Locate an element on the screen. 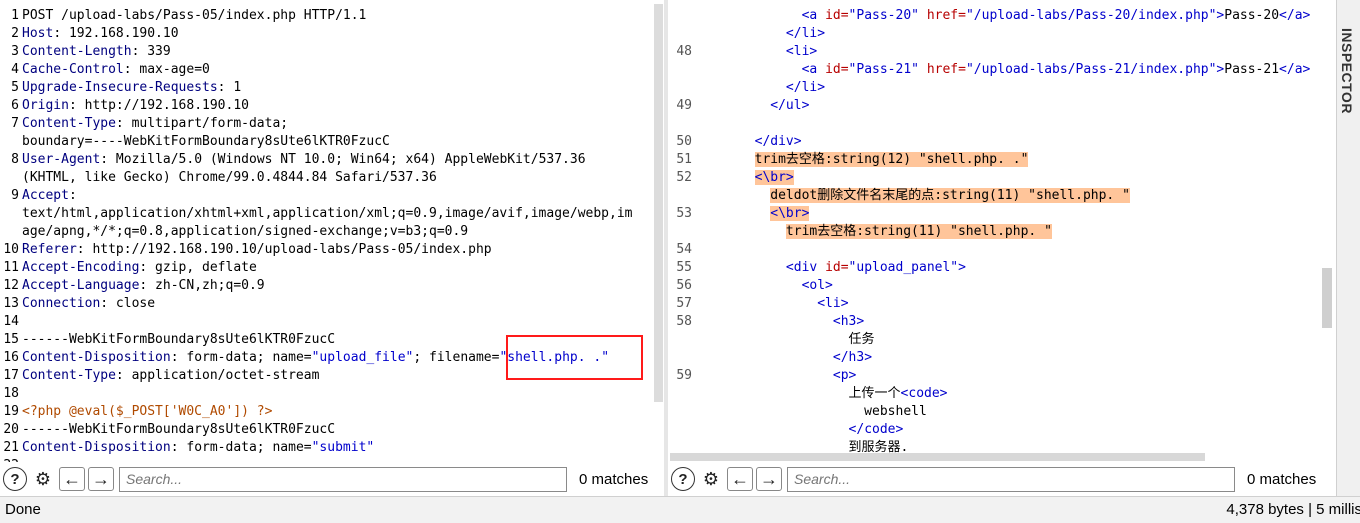 This screenshot has width=1360, height=523. request-scrollbar is located at coordinates (658, 203).